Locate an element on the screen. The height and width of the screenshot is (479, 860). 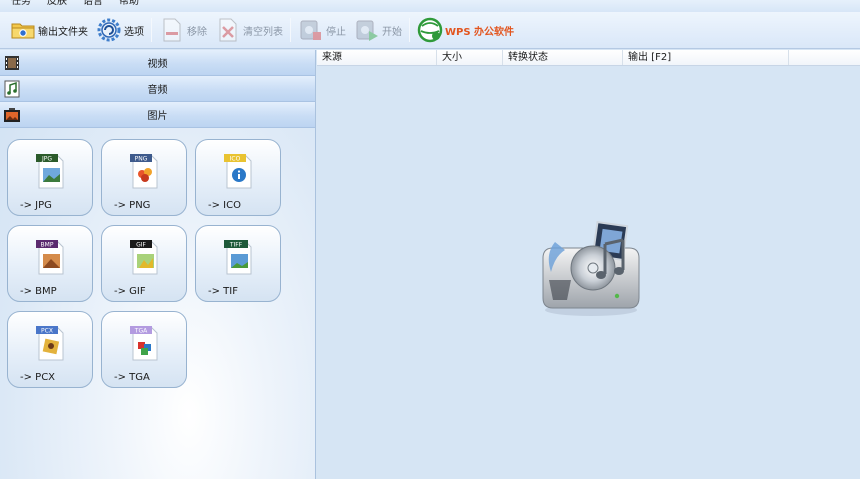
column-source: 来源 is located at coordinates (377, 57).